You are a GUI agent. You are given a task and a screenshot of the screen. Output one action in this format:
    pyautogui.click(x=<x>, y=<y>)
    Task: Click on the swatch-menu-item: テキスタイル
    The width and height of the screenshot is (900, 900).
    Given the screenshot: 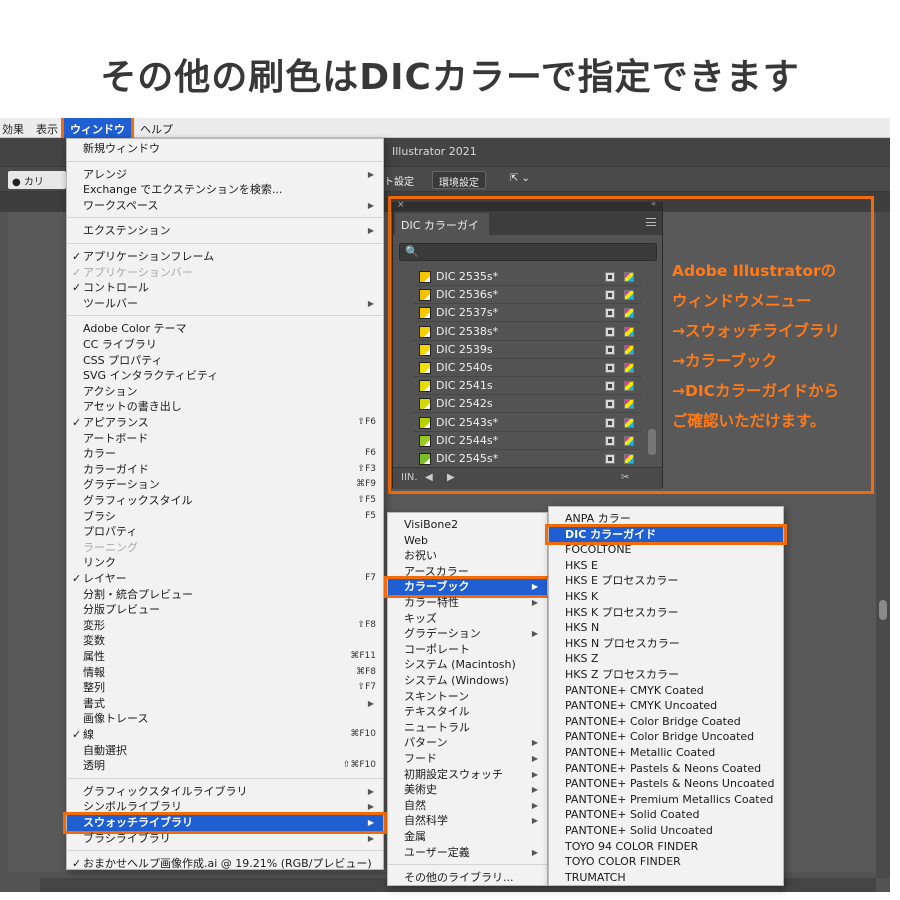 What is the action you would take?
    pyautogui.click(x=467, y=712)
    